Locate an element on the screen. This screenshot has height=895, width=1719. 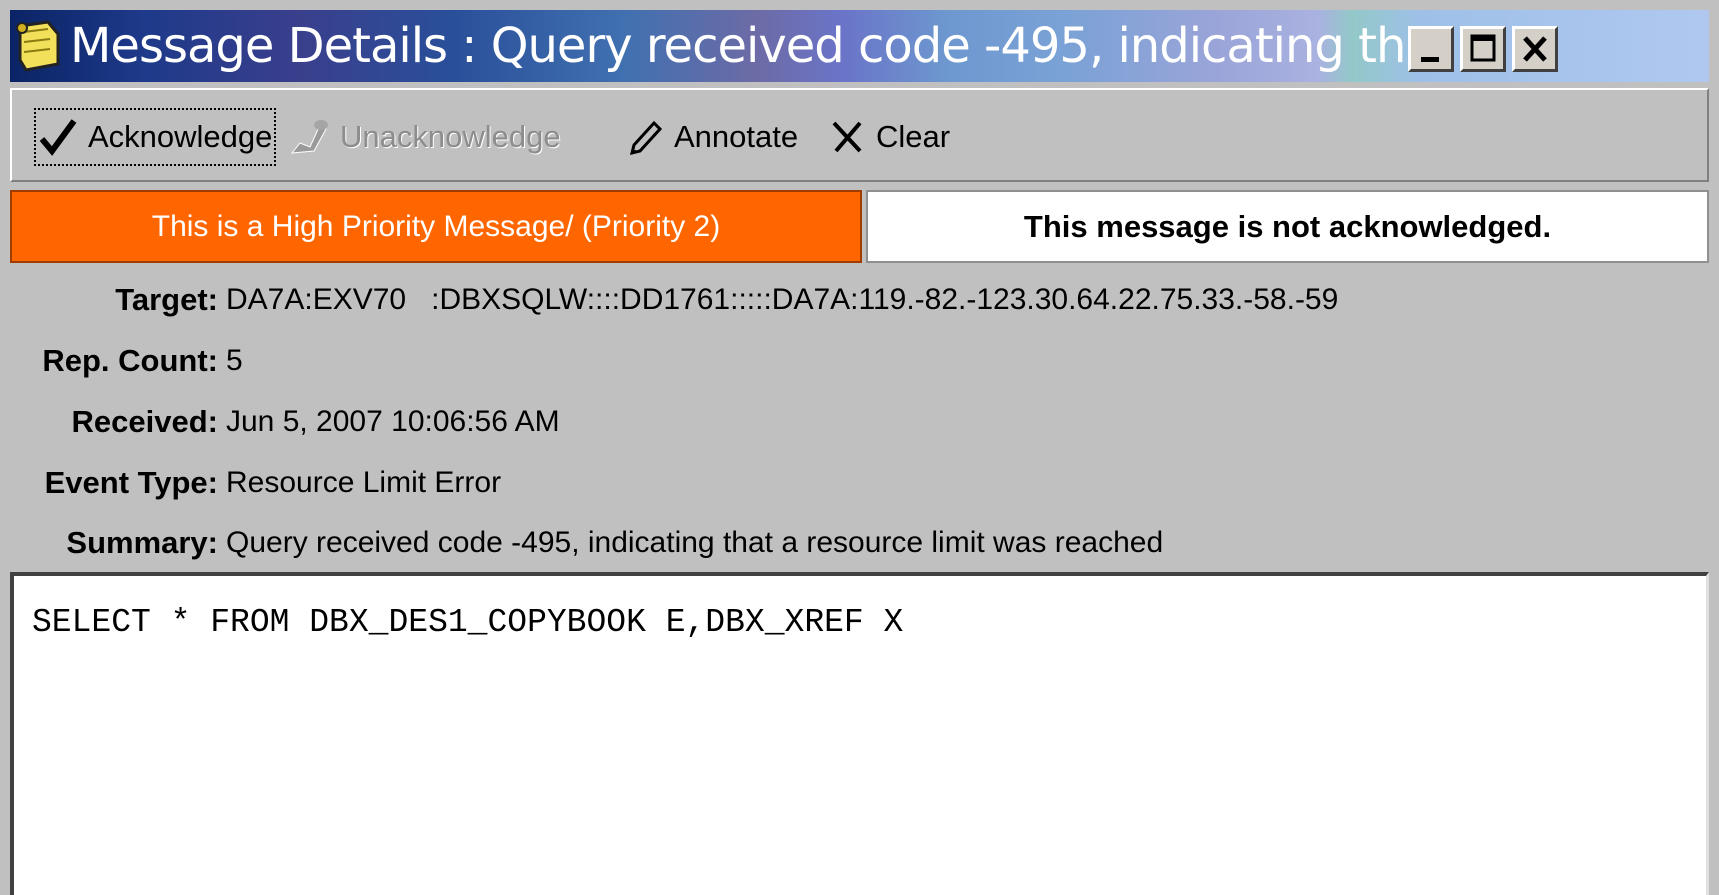
summary-label: Summary: is located at coordinates (142, 542).